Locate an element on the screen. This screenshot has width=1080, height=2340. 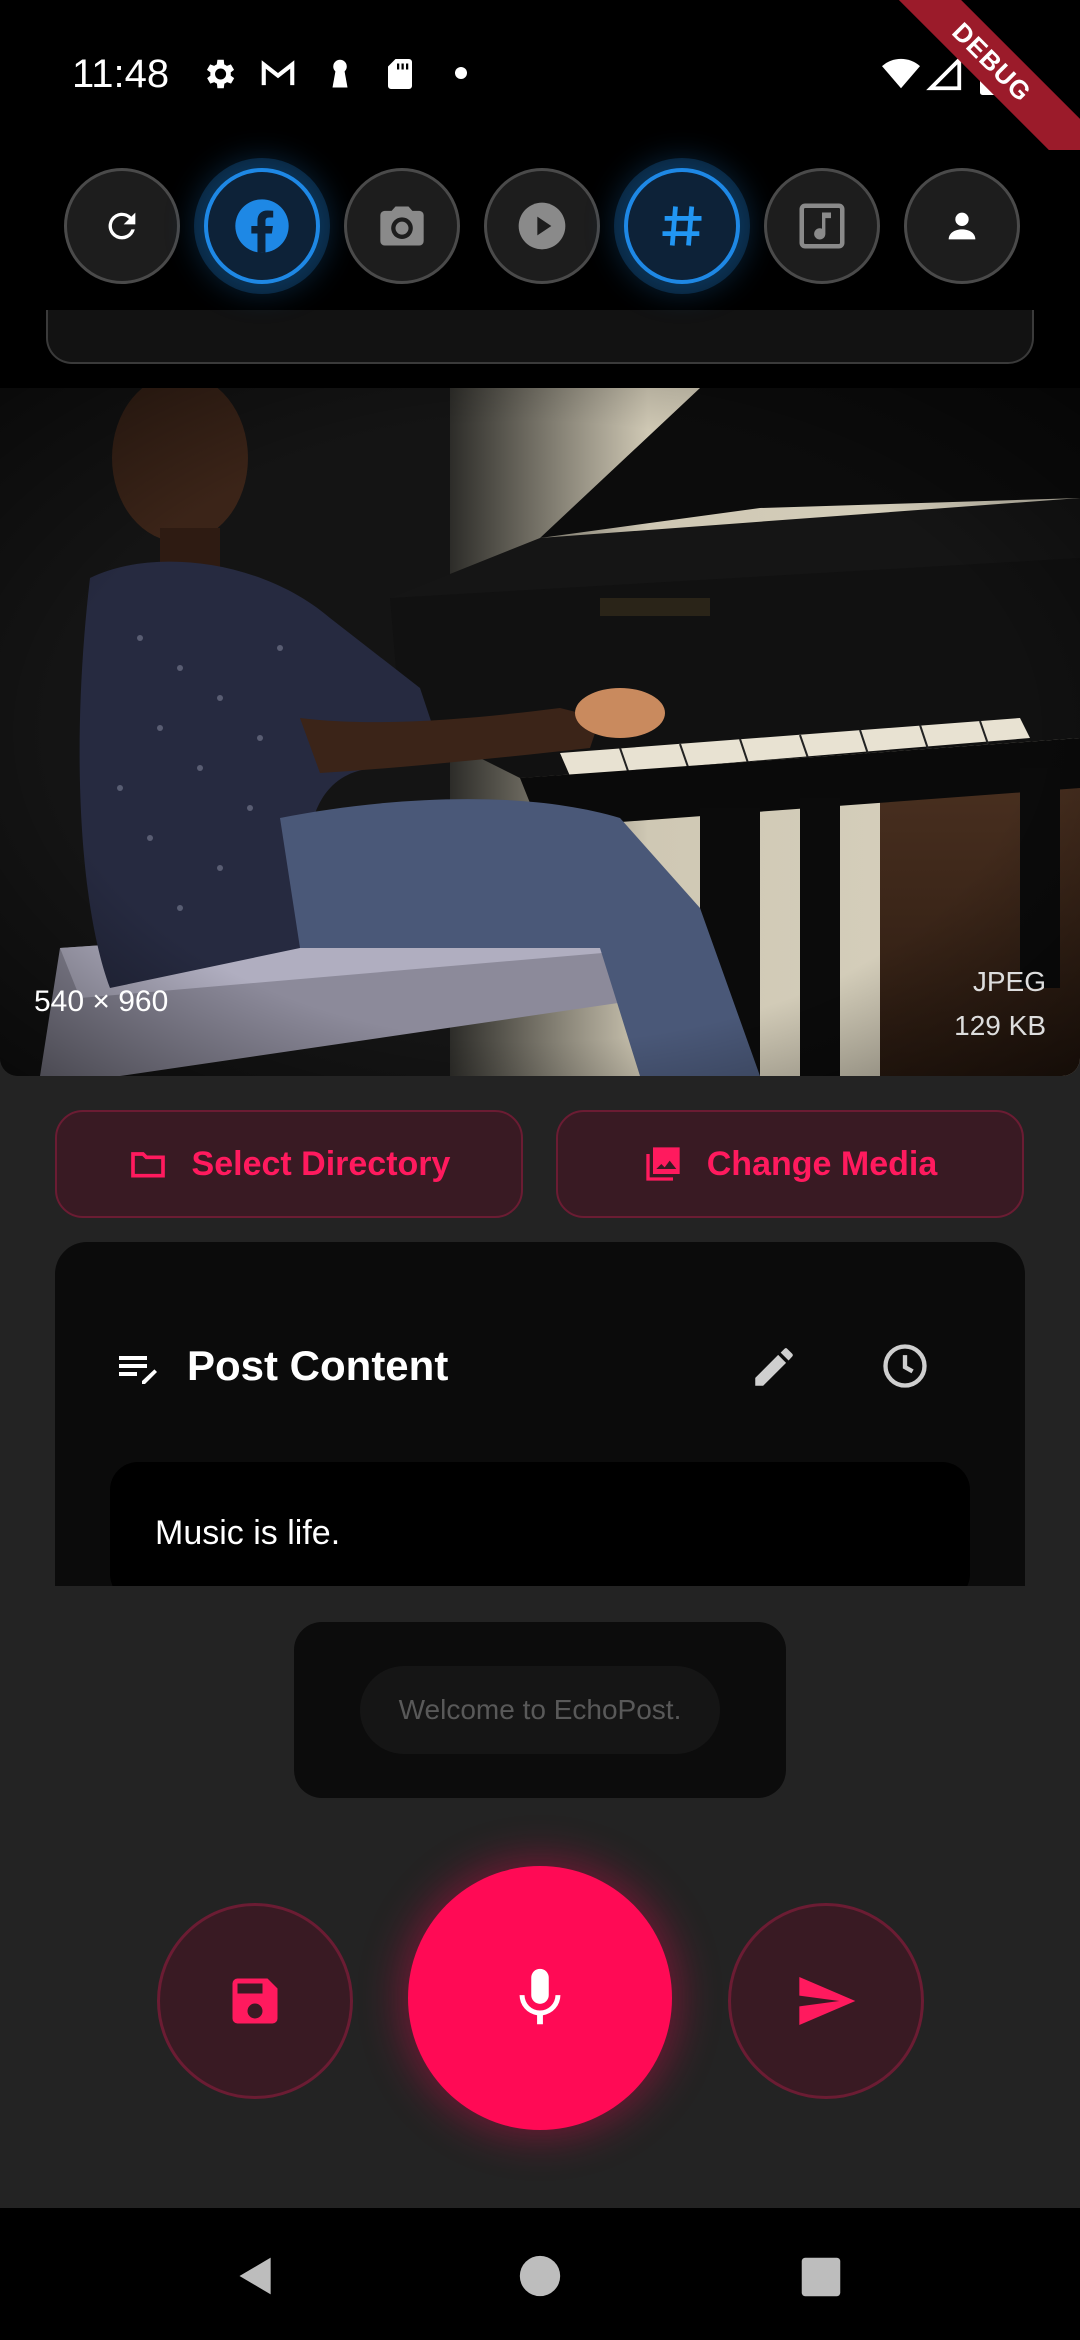
microphone-icon is located at coordinates (540, 1996).